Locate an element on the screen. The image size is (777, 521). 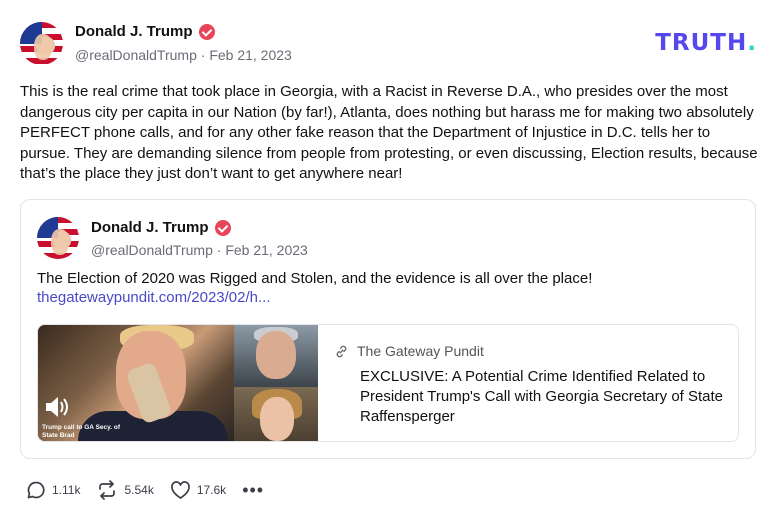
author-name: Donald J. Trump is located at coordinates (134, 31).